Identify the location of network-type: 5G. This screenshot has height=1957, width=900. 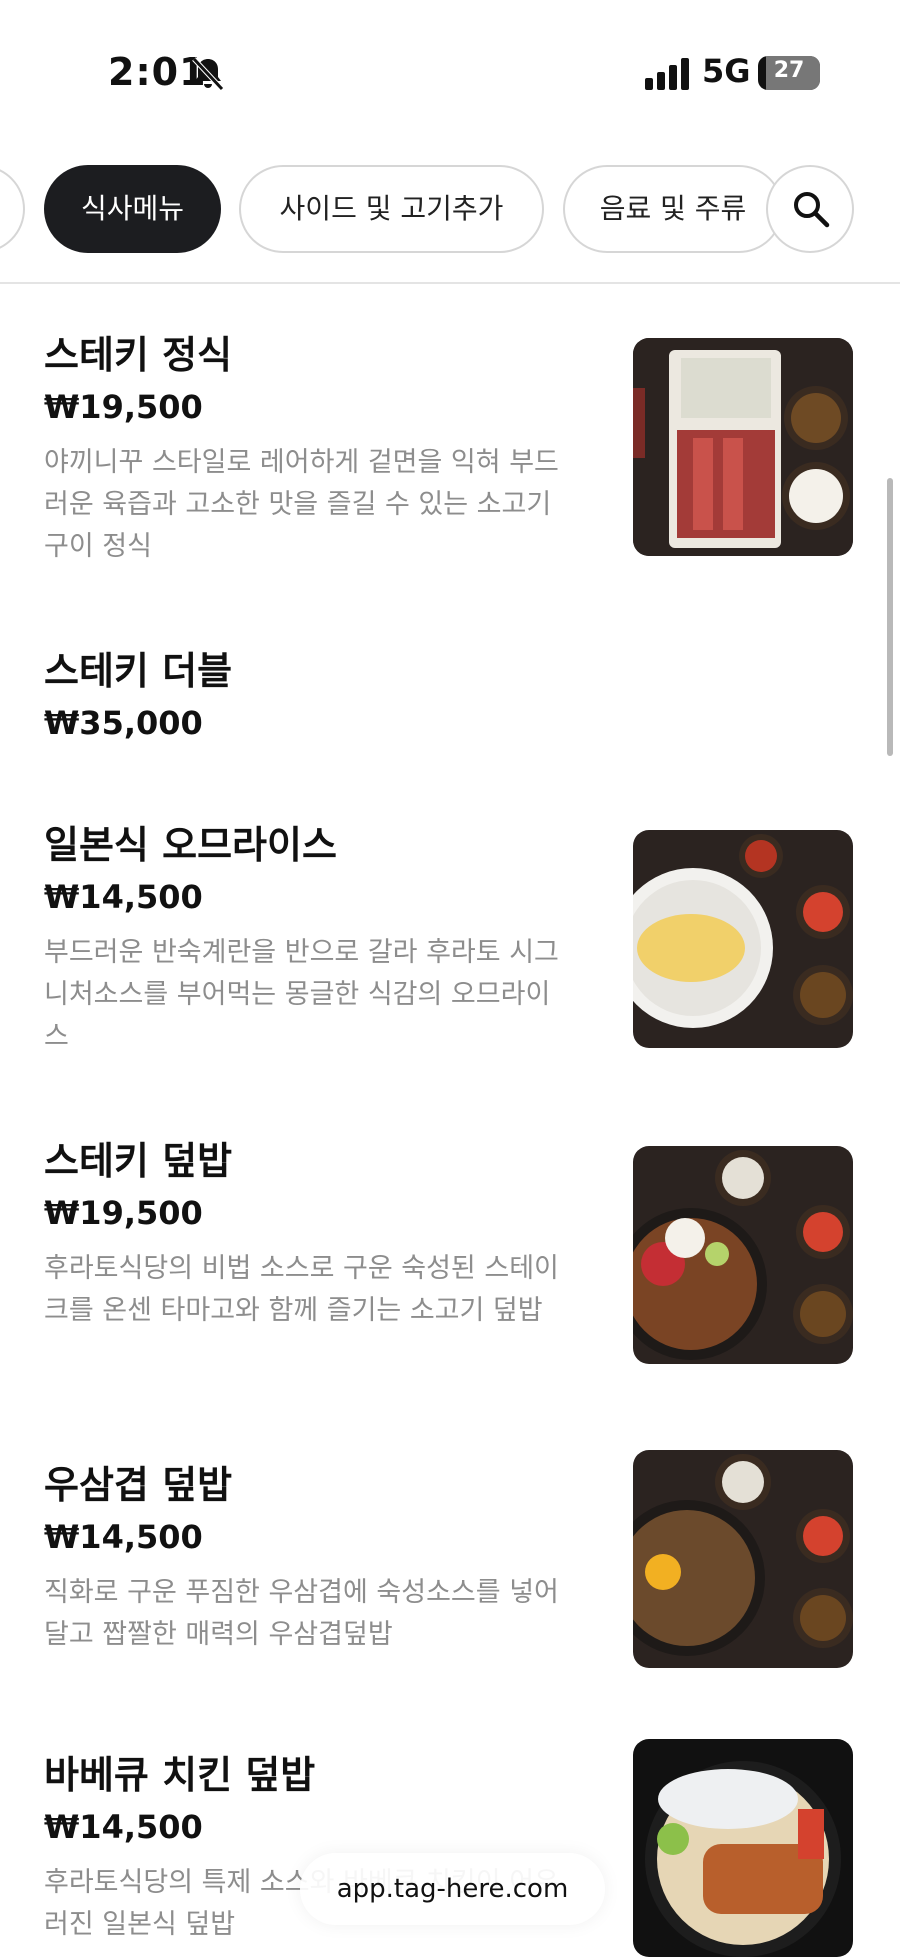
(726, 71).